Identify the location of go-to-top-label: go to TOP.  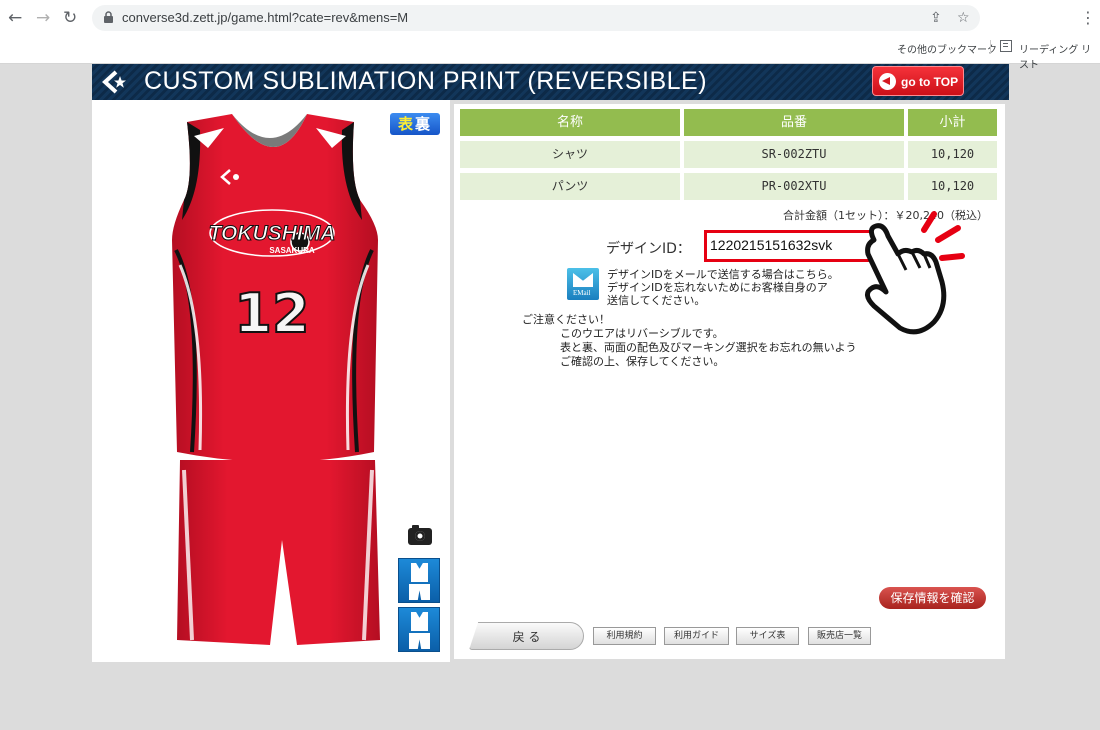
(930, 82).